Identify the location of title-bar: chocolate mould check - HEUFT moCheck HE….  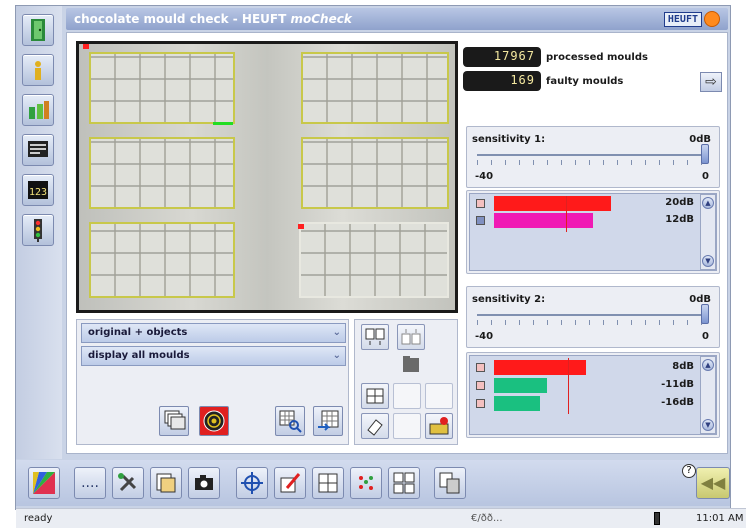
(397, 19).